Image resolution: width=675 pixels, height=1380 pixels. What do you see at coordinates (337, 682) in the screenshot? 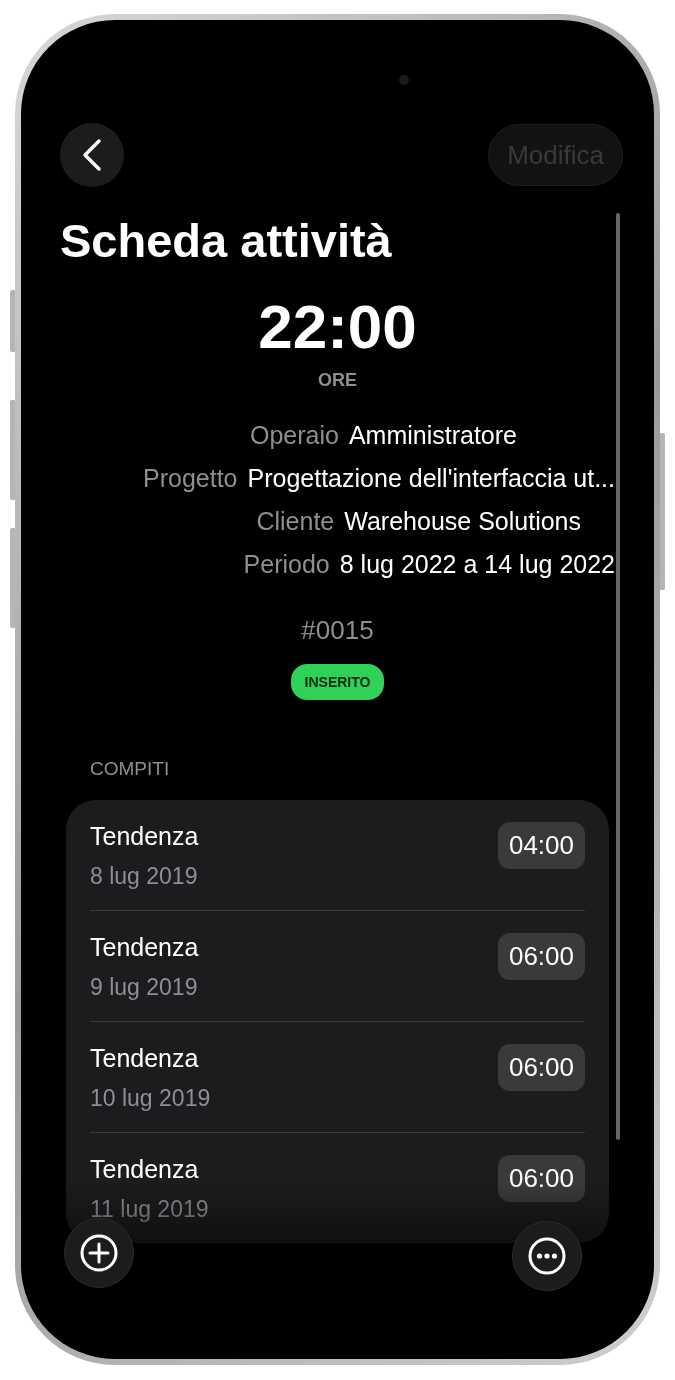
I see `status-badge: INSERITO` at bounding box center [337, 682].